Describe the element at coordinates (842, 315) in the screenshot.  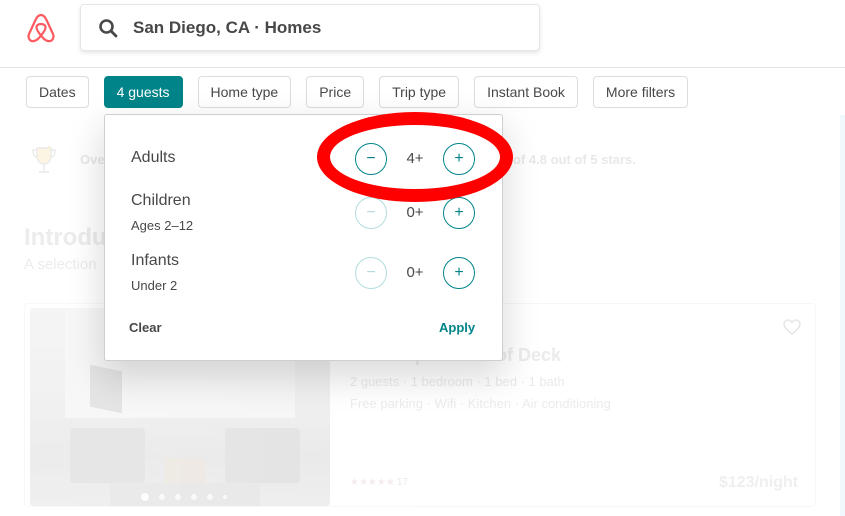
I see `right-map-rail` at that location.